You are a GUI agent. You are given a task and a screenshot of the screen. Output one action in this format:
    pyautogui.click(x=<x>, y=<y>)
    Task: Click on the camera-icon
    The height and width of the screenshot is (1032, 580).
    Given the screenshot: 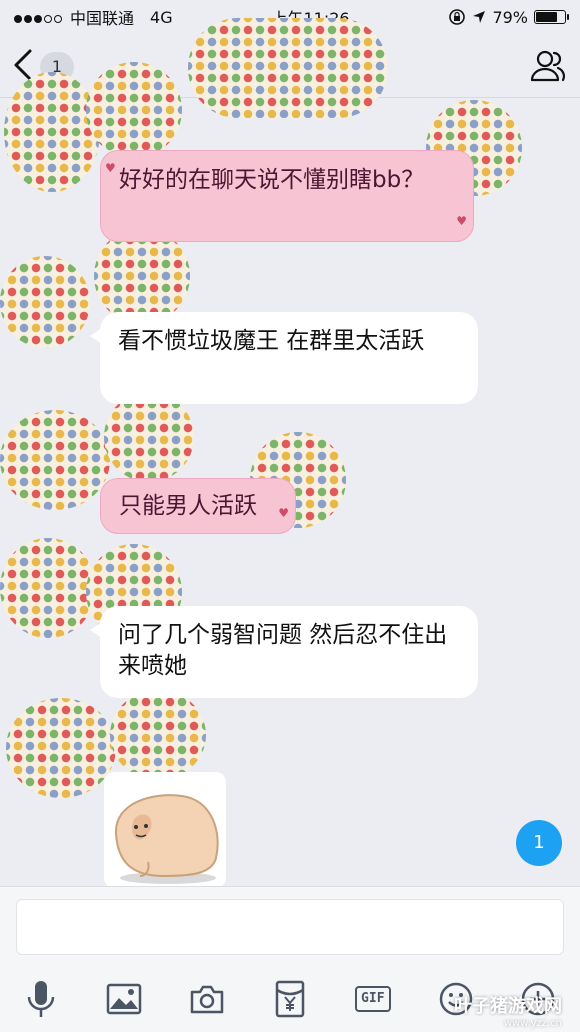 What is the action you would take?
    pyautogui.click(x=207, y=999)
    